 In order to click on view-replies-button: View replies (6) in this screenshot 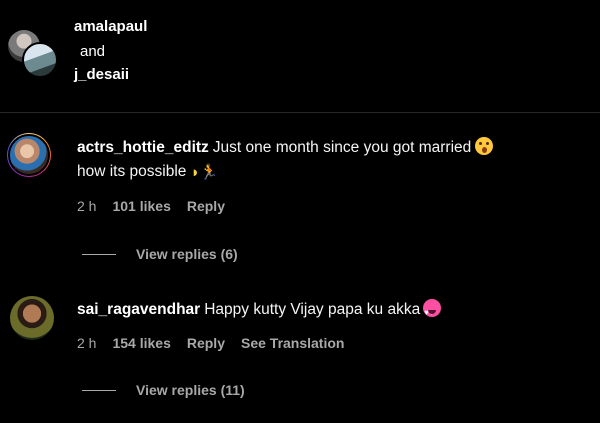, I will do `click(160, 254)`.